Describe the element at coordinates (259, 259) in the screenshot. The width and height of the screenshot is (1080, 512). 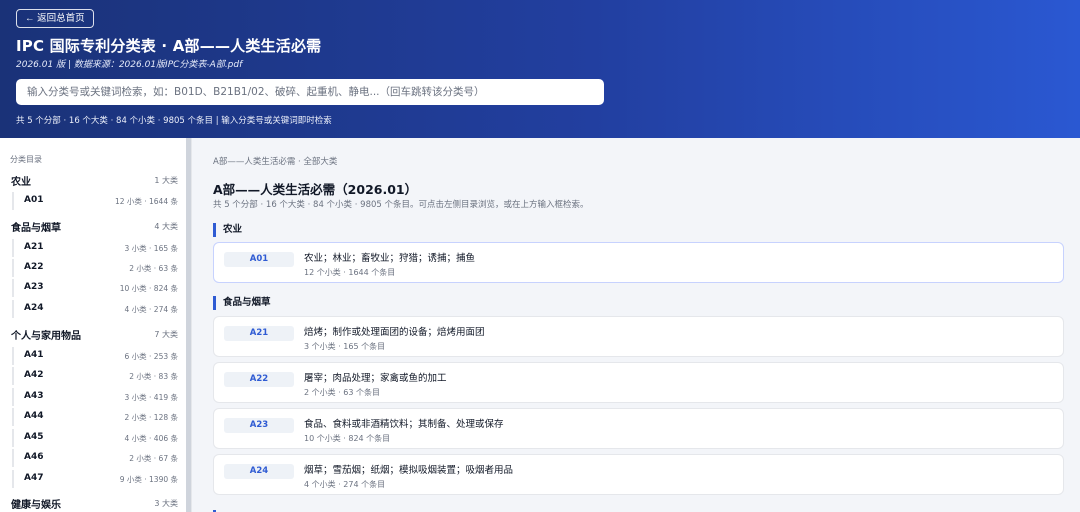
I see `class-code-badge: A01` at that location.